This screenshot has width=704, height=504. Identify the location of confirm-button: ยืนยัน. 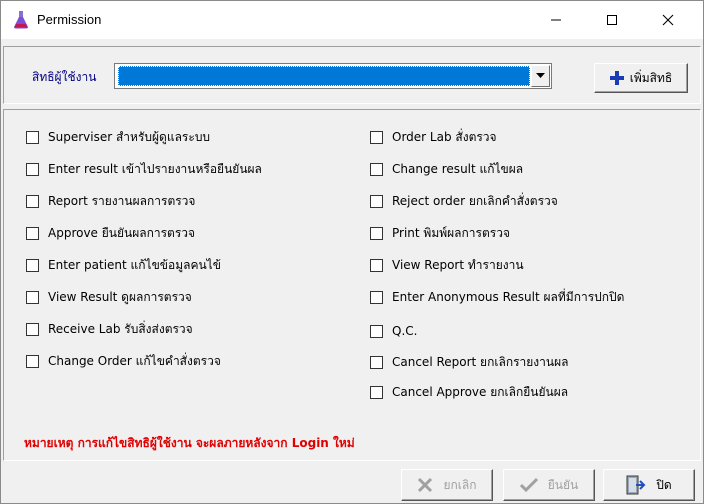
(549, 485).